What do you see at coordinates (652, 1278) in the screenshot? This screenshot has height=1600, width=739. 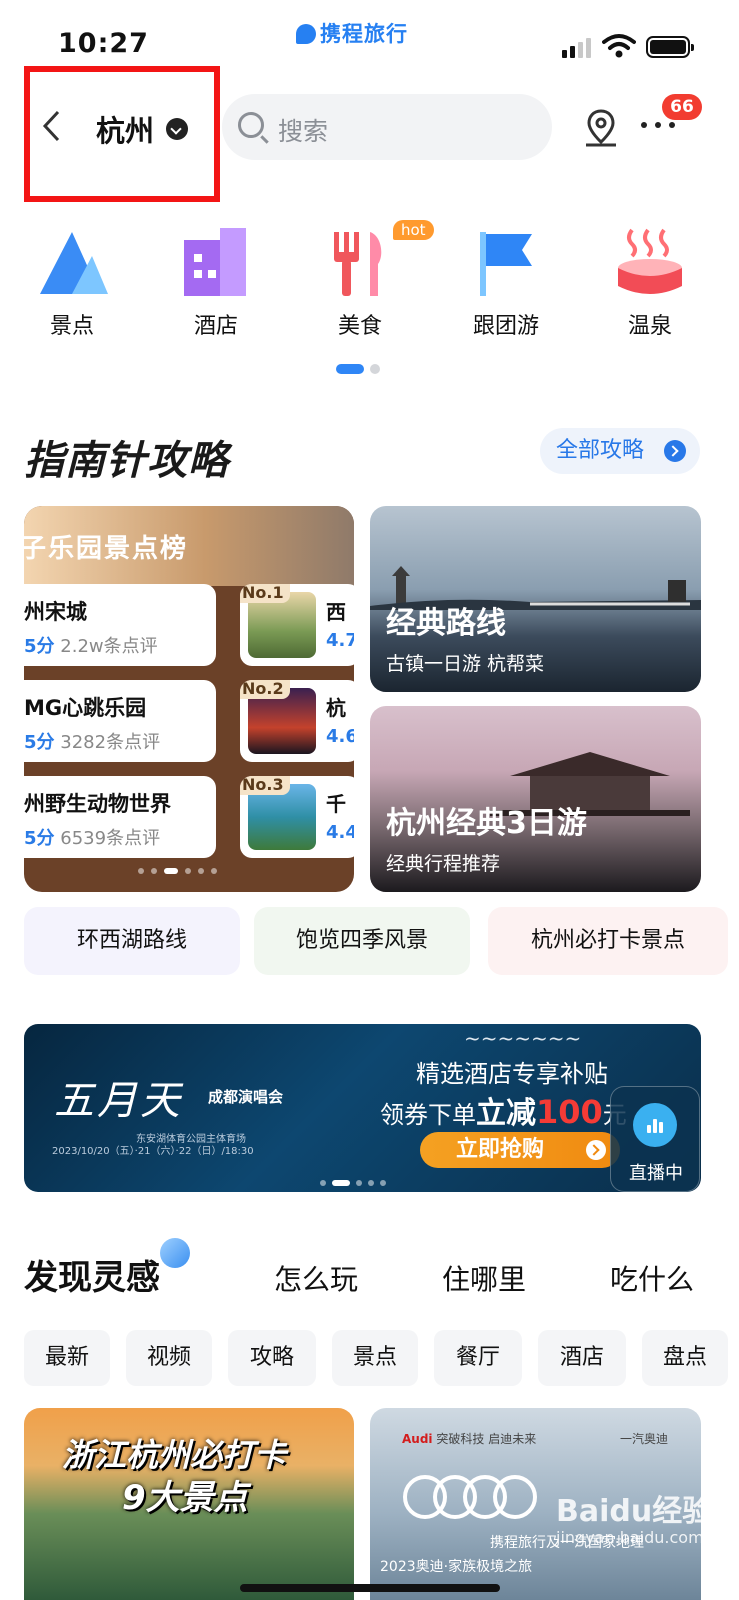 I see `tab-what-to-eat: 吃什么` at bounding box center [652, 1278].